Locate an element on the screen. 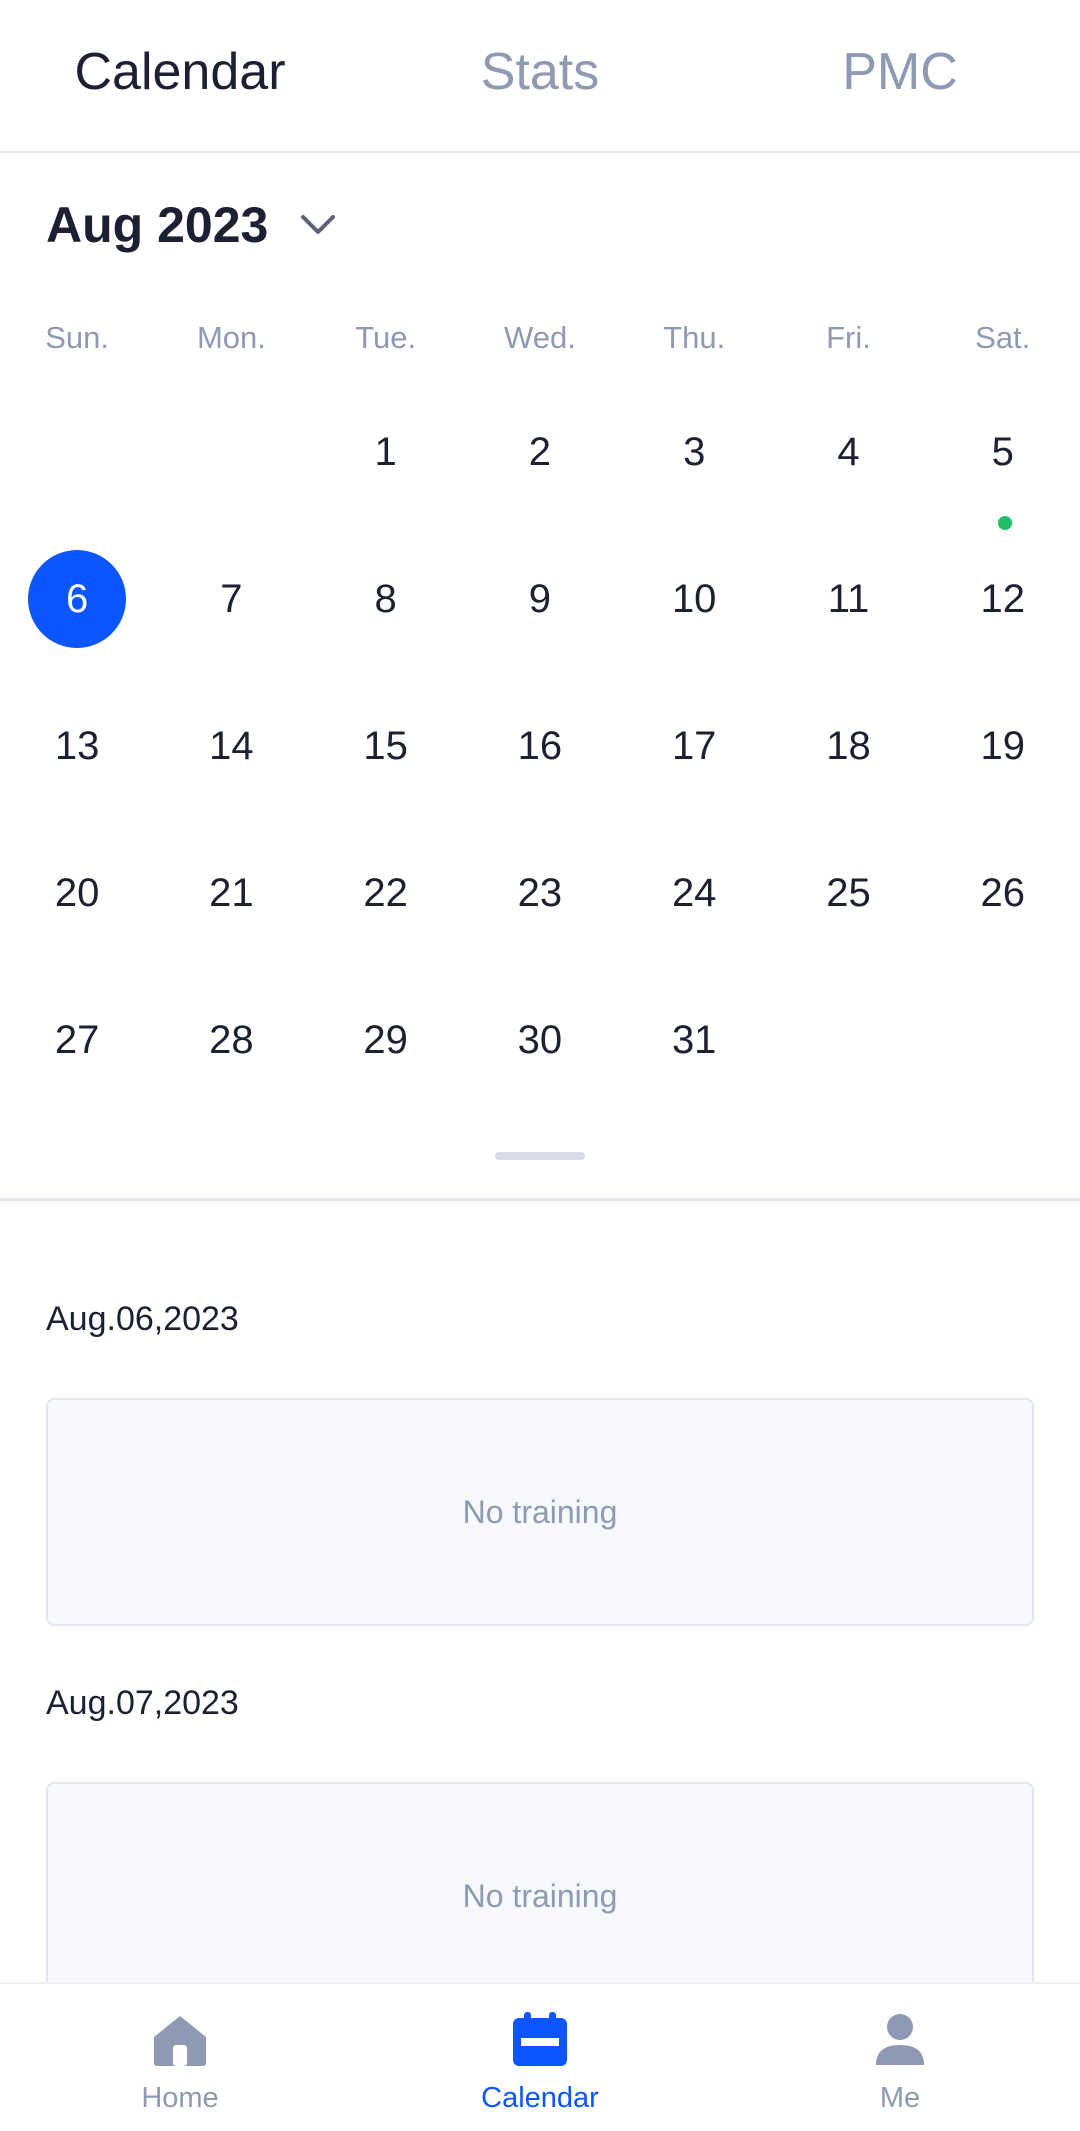 This screenshot has height=2131, width=1080. calendar-day: 21 is located at coordinates (231, 906).